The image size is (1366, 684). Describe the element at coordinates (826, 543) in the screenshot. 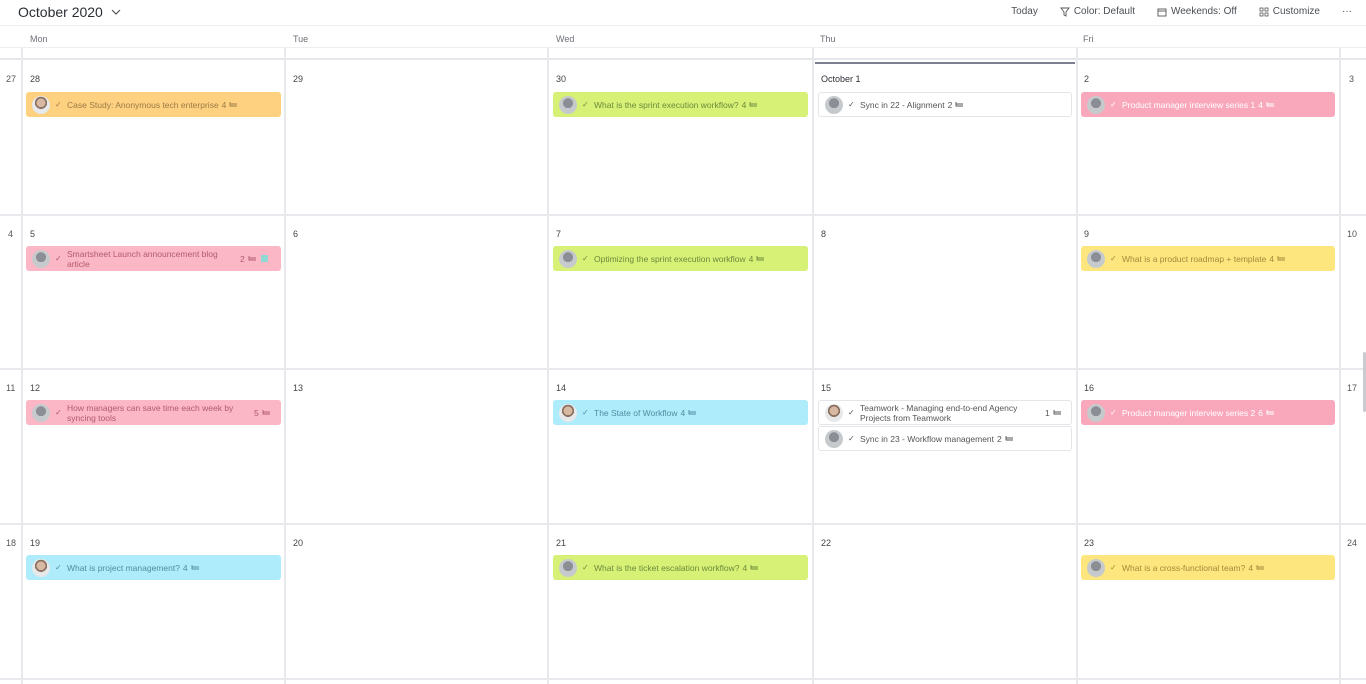

I see `day-number: 22` at that location.